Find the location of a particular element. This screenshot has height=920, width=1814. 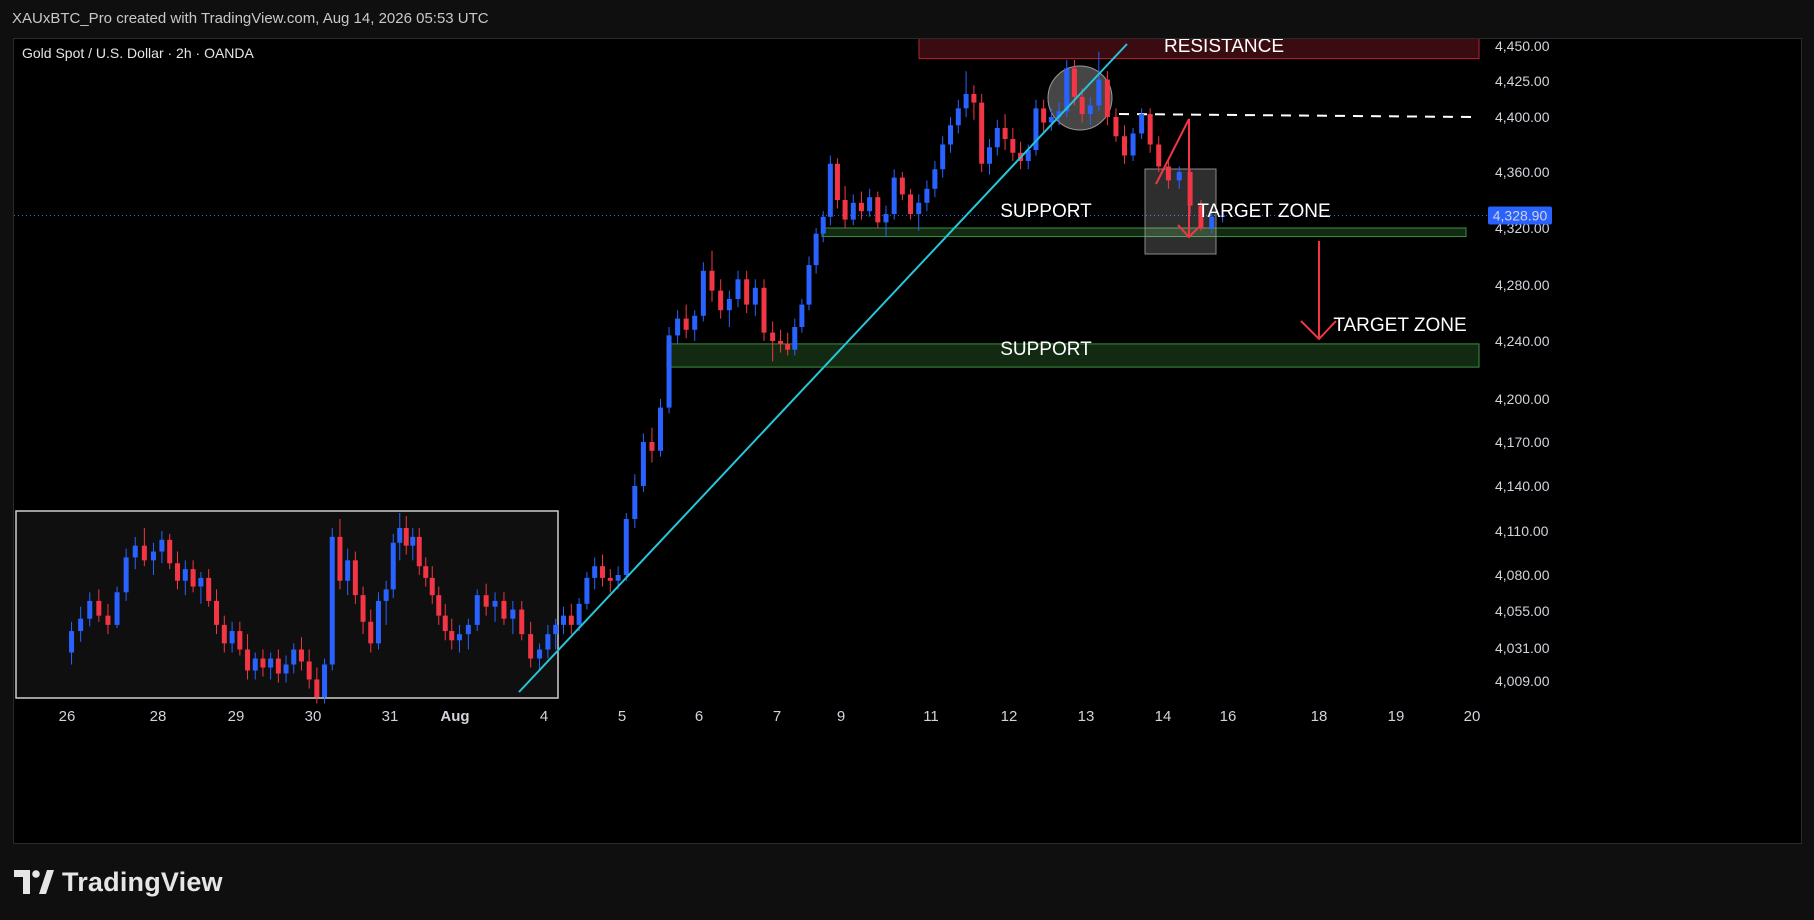

x-tick-label: 31 is located at coordinates (390, 716).